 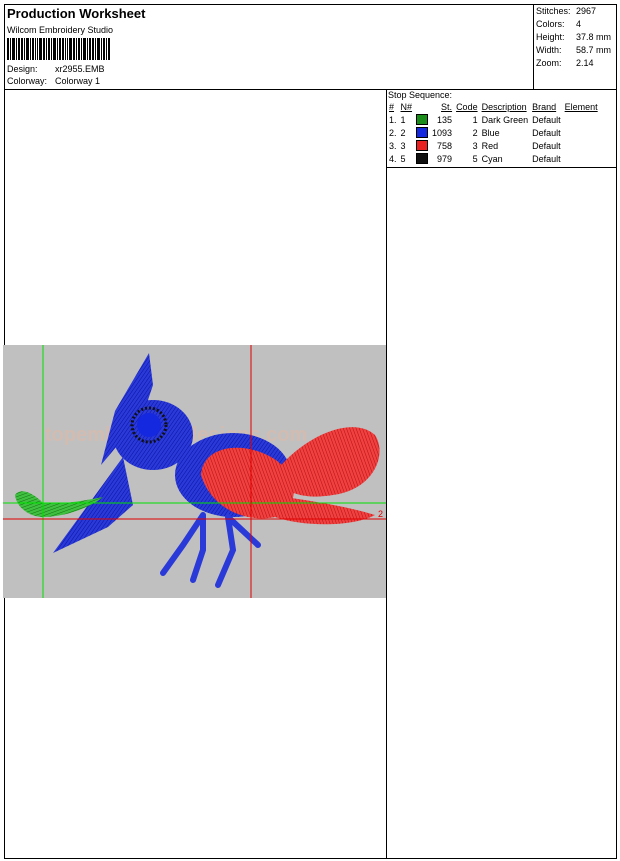 What do you see at coordinates (594, 50) in the screenshot?
I see `width-value: 58.7 mm` at bounding box center [594, 50].